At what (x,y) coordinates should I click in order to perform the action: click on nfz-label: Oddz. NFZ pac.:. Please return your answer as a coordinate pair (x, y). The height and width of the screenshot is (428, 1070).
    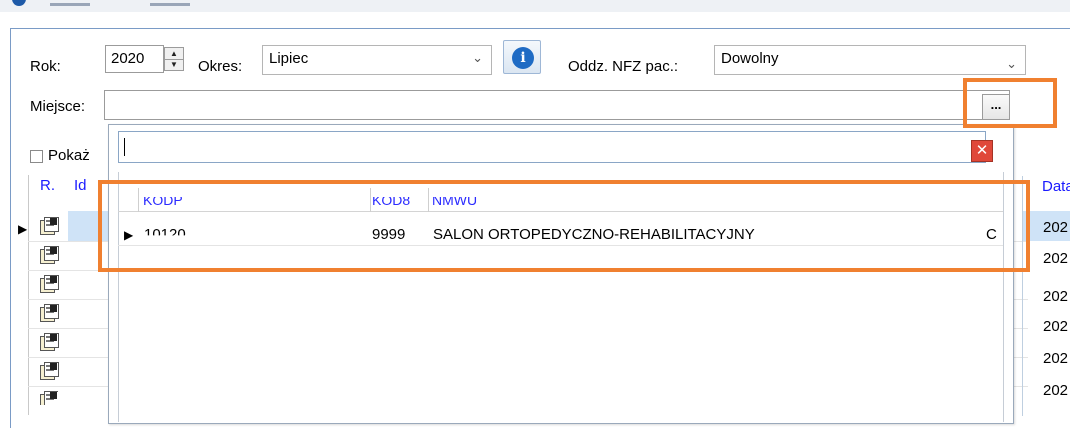
    Looking at the image, I should click on (623, 66).